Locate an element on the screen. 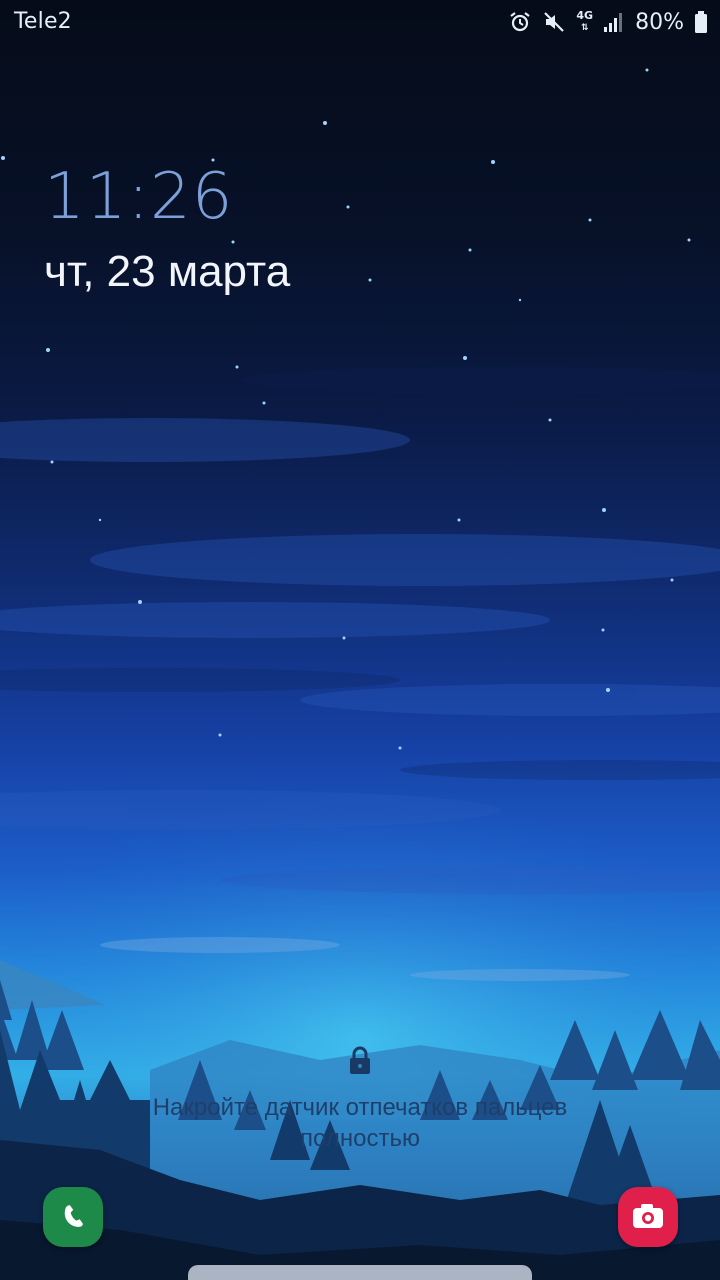 This screenshot has width=720, height=1280. phone-icon is located at coordinates (73, 1216).